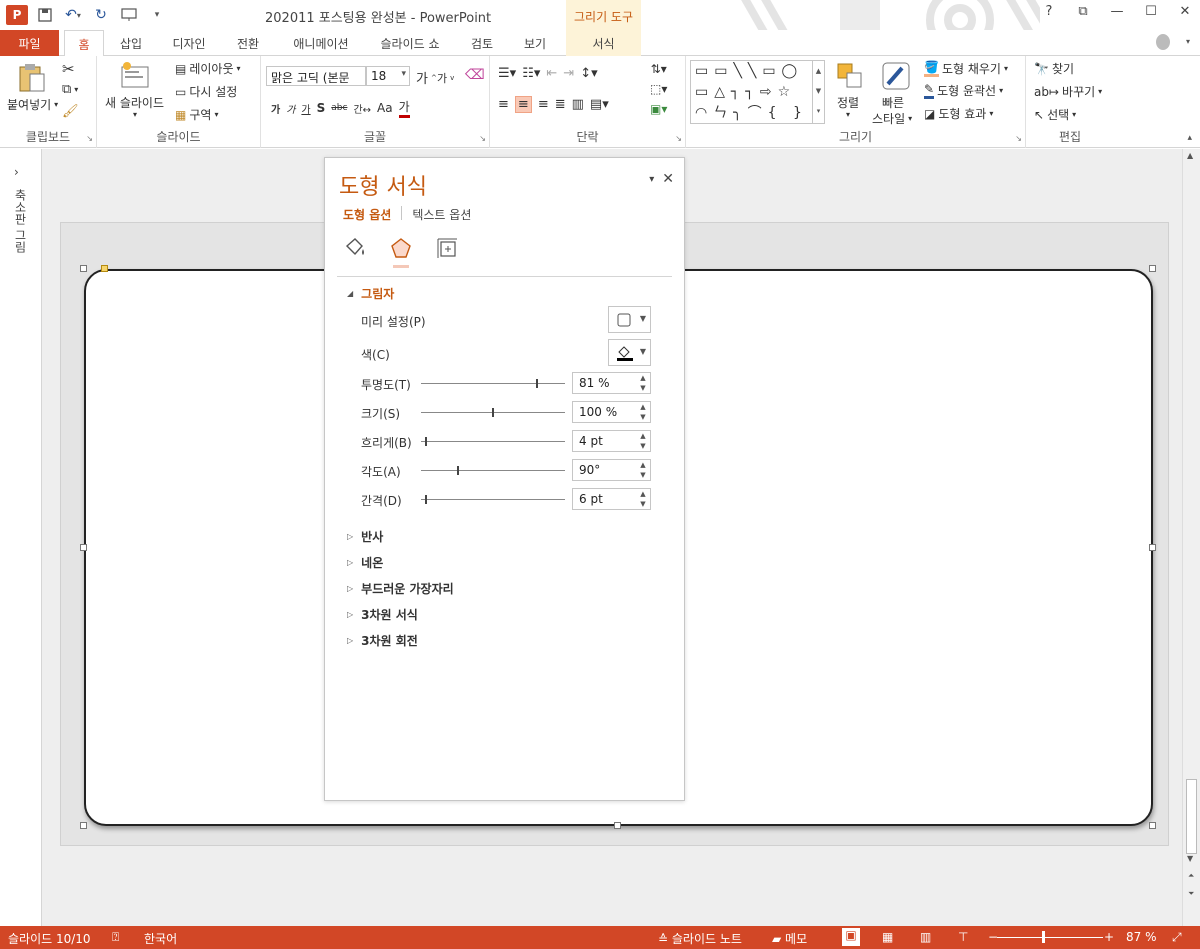  What do you see at coordinates (507, 73) in the screenshot?
I see `bullets-icon: ☰▾` at bounding box center [507, 73].